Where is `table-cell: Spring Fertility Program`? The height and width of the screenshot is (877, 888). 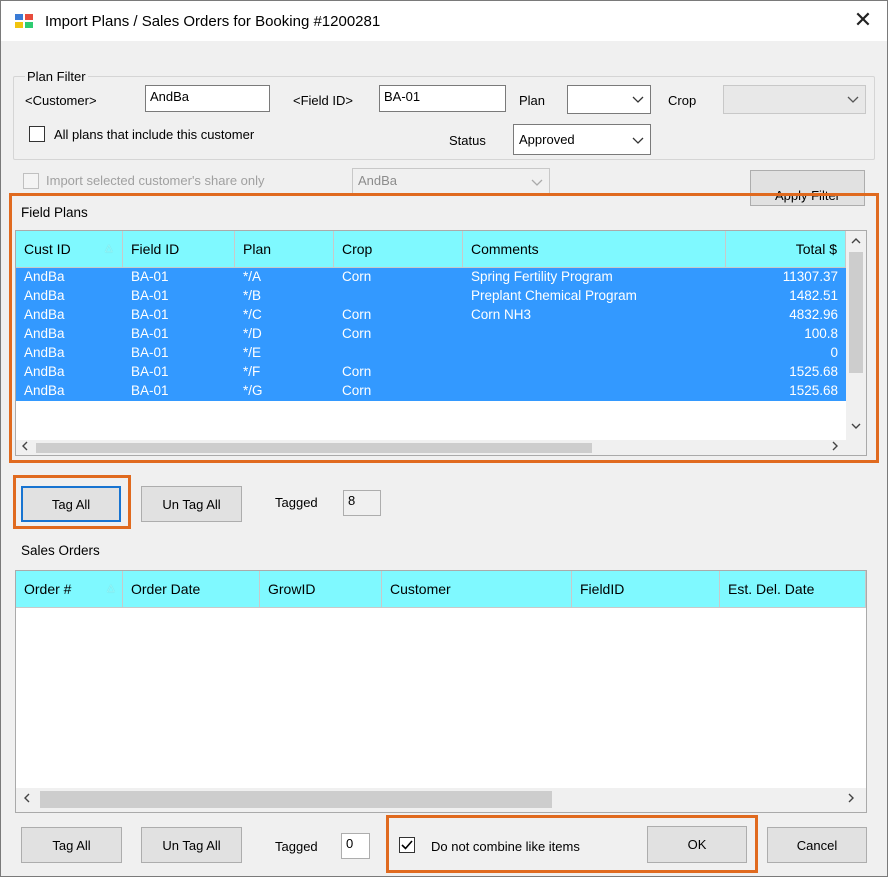 table-cell: Spring Fertility Program is located at coordinates (542, 276).